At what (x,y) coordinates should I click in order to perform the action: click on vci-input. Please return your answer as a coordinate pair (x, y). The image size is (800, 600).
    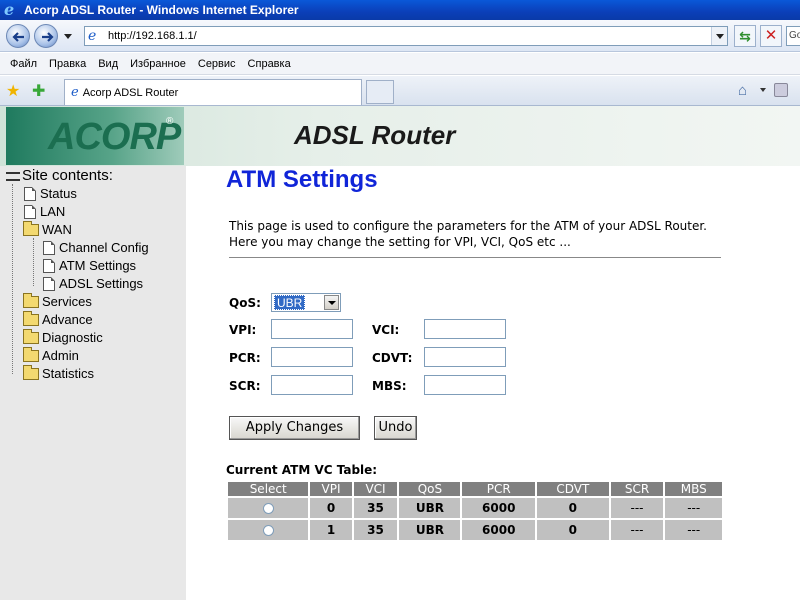
    Looking at the image, I should click on (465, 329).